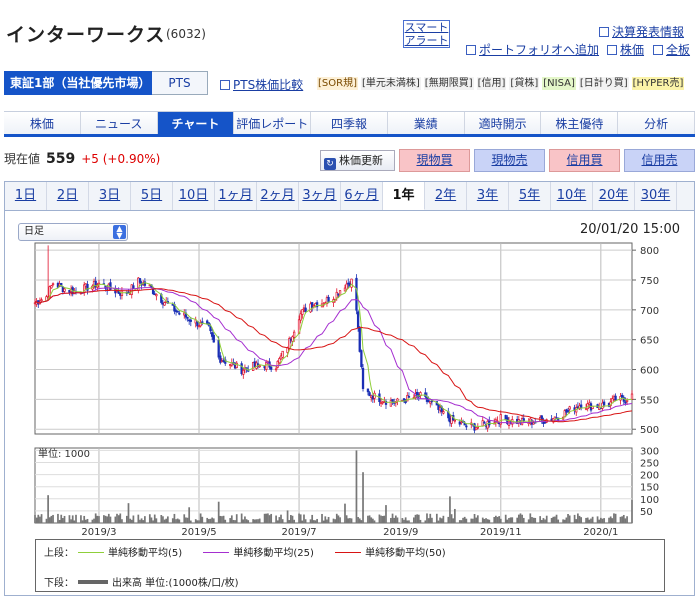 This screenshot has height=596, width=700. What do you see at coordinates (42, 123) in the screenshot?
I see `nav-tab-0: 株価` at bounding box center [42, 123].